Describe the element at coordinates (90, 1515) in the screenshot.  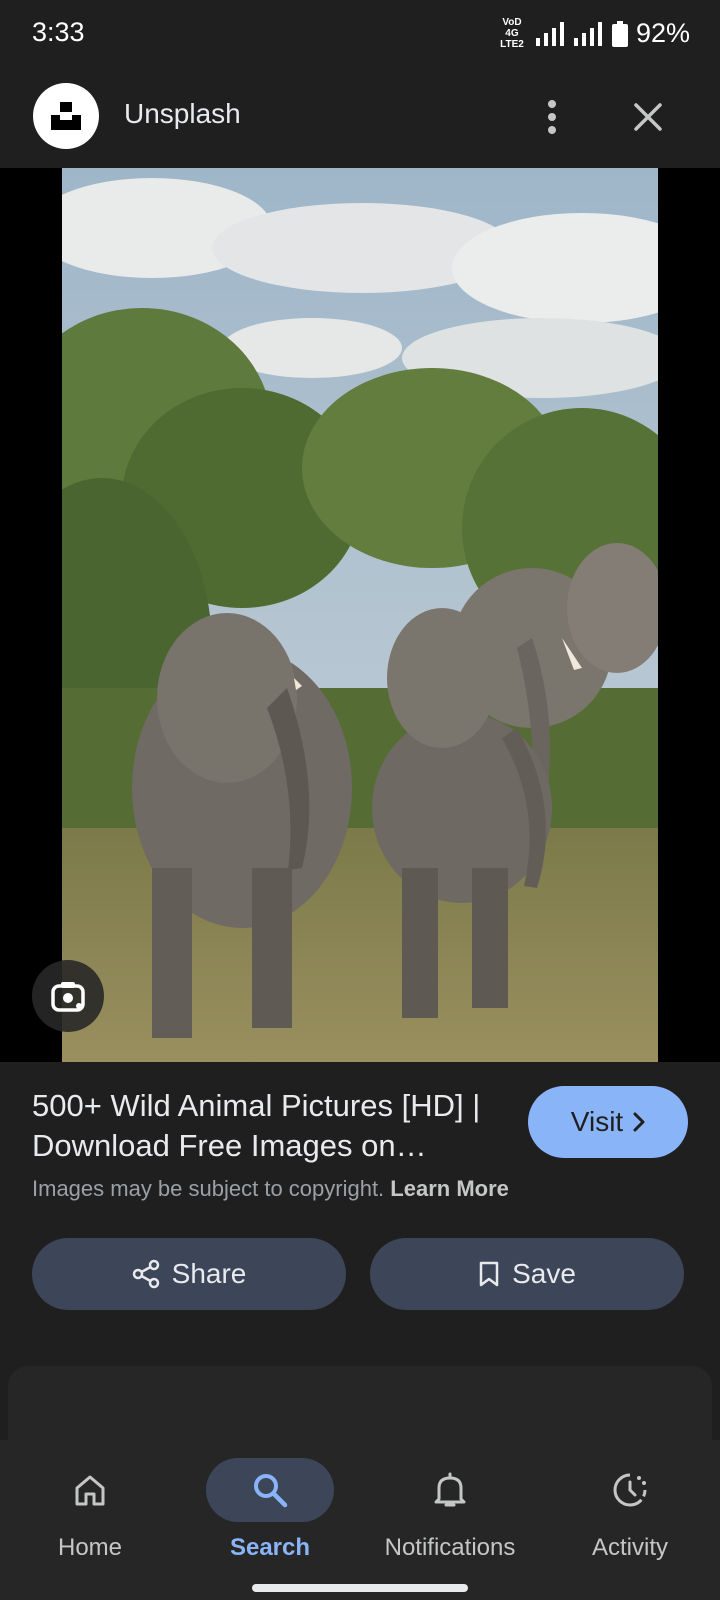
I see `nav-item-home: Home` at that location.